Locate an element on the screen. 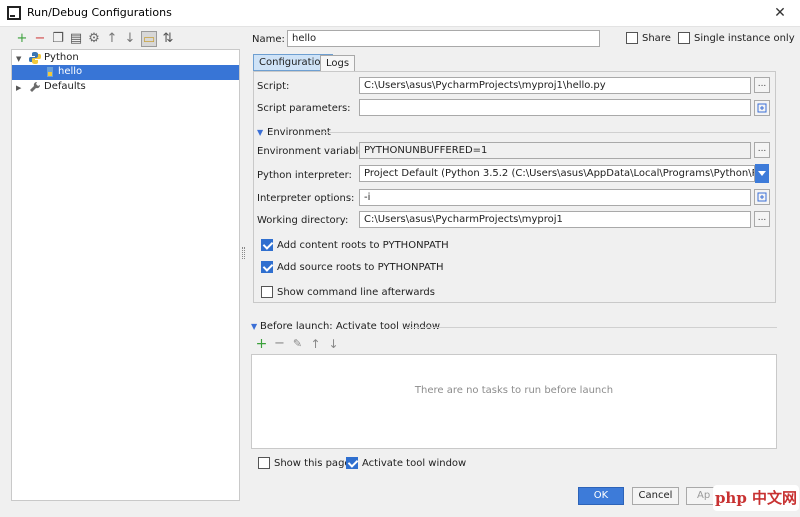 Image resolution: width=800 pixels, height=517 pixels. python-file-icon is located at coordinates (50, 72).